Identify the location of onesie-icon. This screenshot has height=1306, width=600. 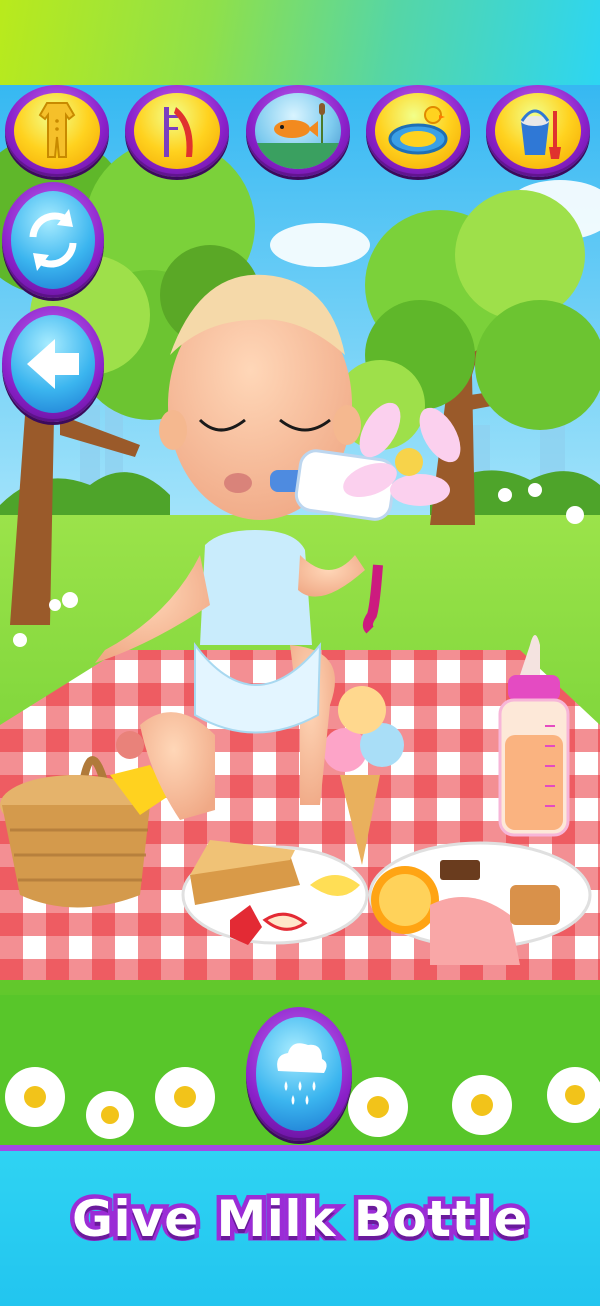
(57, 130).